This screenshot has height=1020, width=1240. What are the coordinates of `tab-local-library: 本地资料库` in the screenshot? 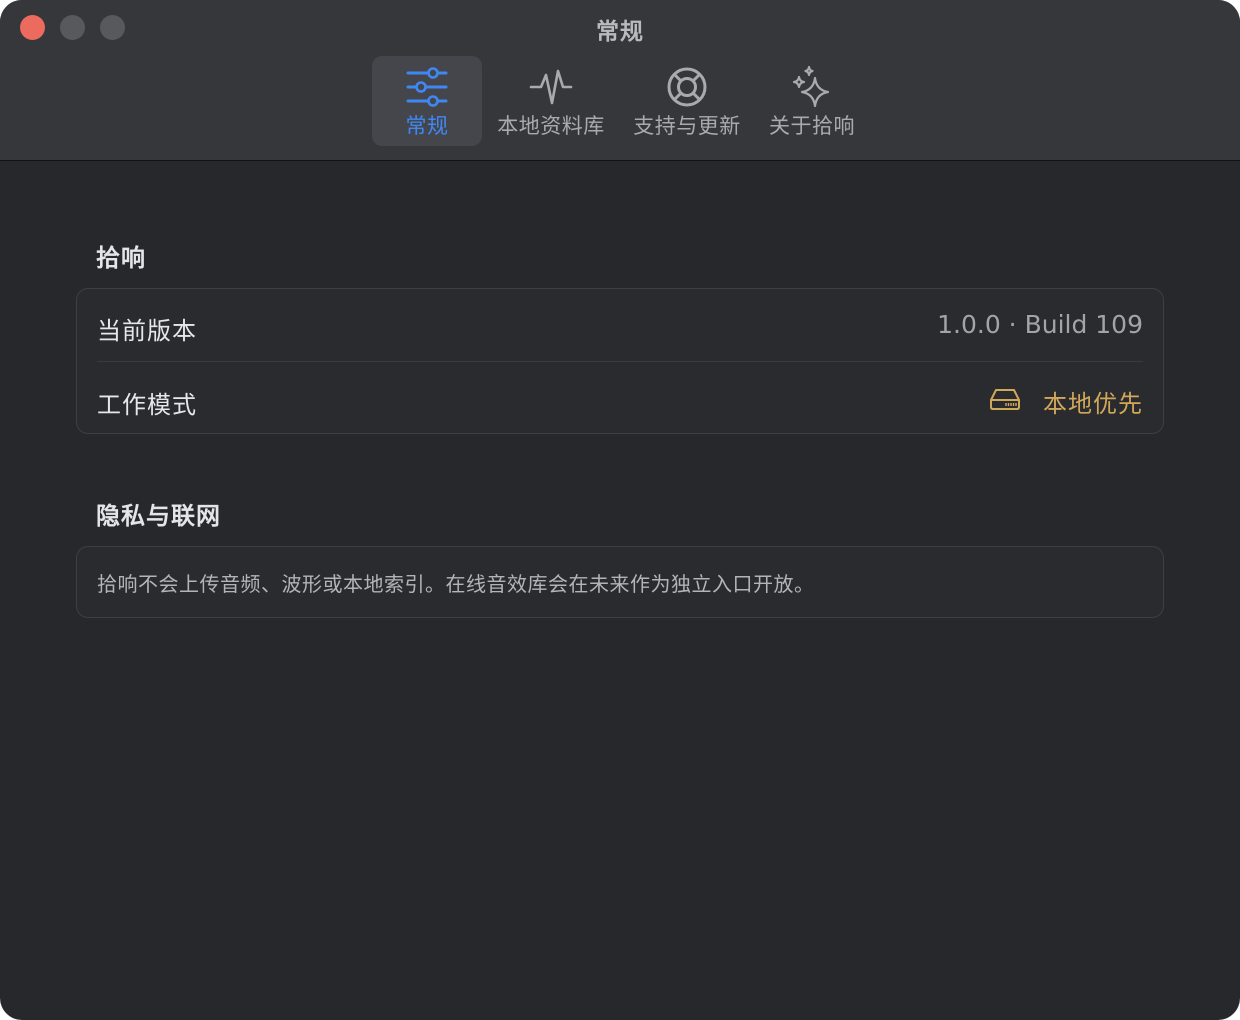 It's located at (551, 101).